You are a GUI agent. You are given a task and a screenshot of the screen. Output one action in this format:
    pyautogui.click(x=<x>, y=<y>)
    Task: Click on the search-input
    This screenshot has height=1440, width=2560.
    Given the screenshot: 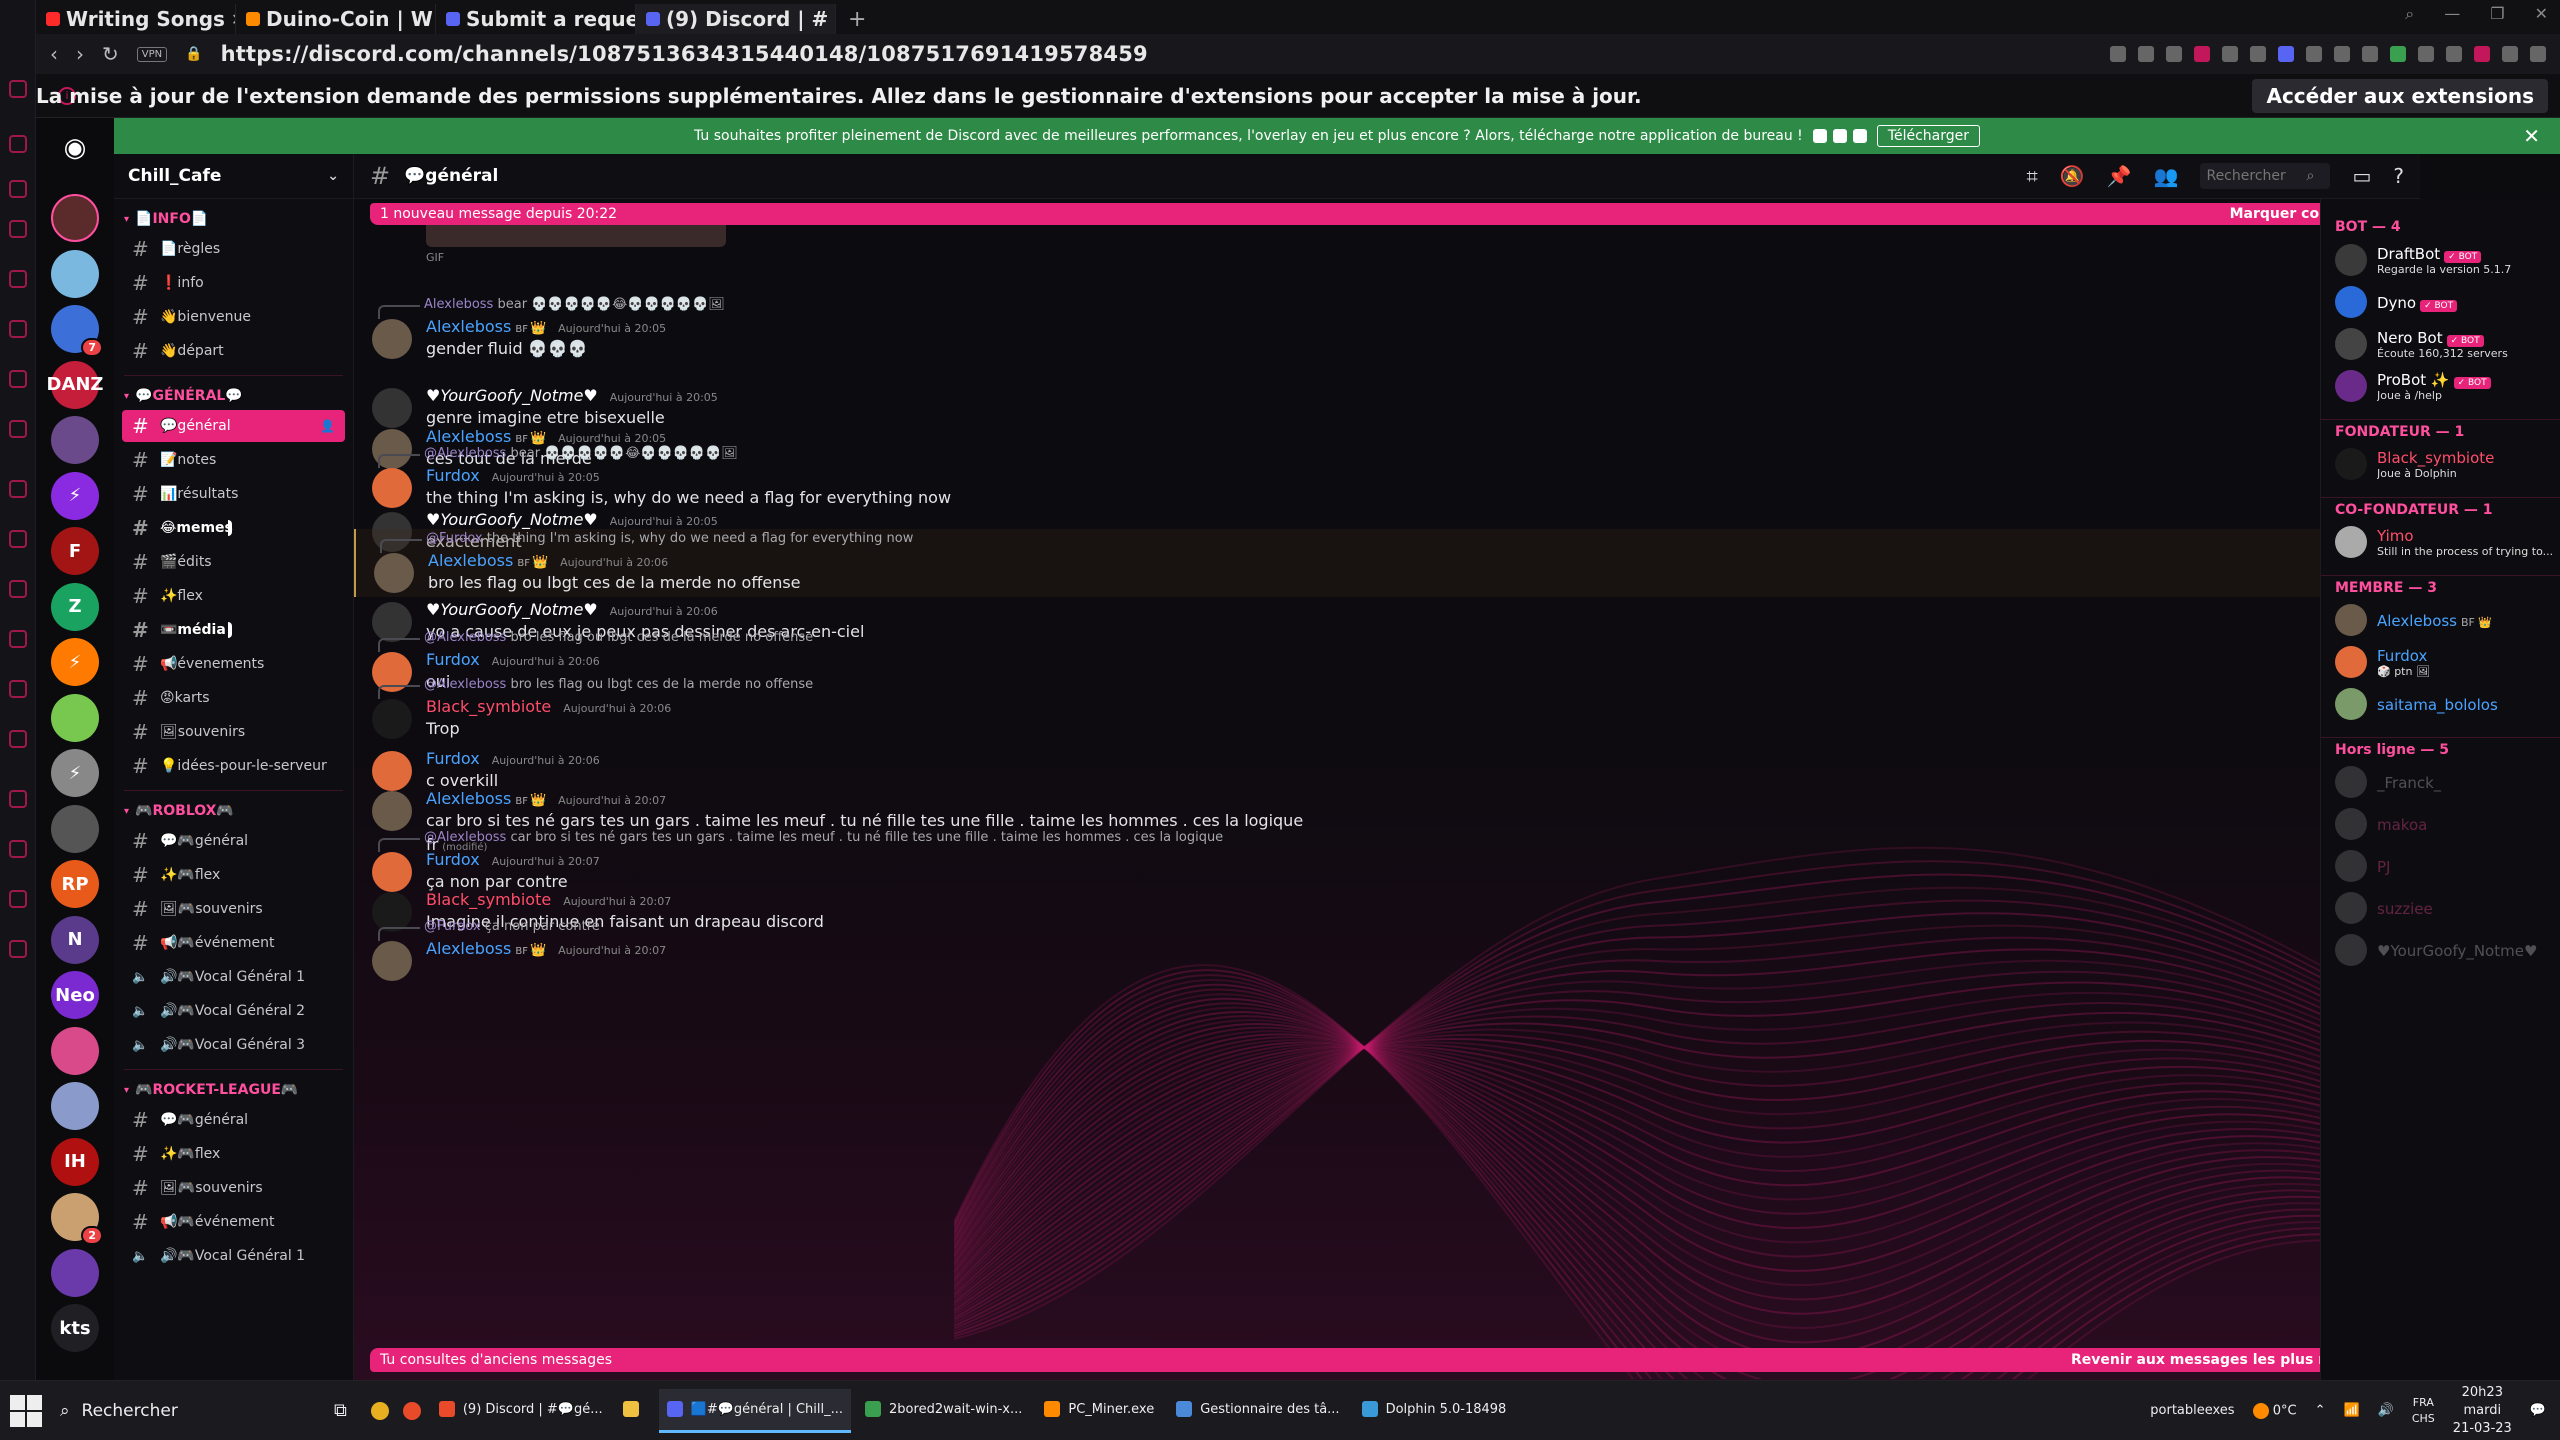 What is the action you would take?
    pyautogui.click(x=2256, y=176)
    